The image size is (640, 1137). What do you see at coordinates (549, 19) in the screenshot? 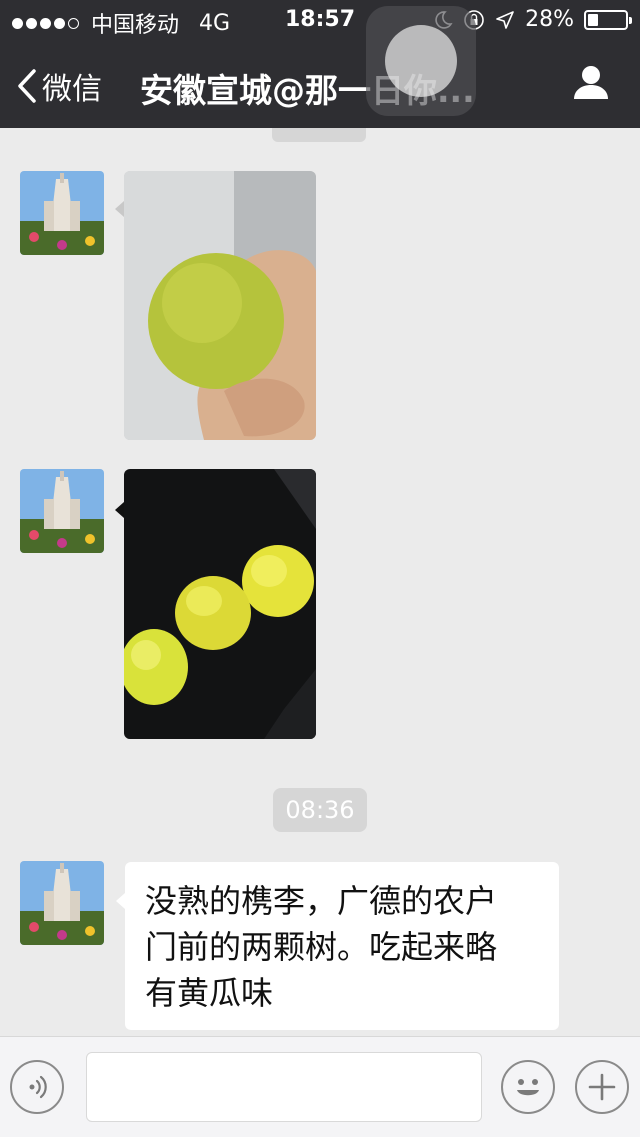
I see `battery-percent: 28%` at bounding box center [549, 19].